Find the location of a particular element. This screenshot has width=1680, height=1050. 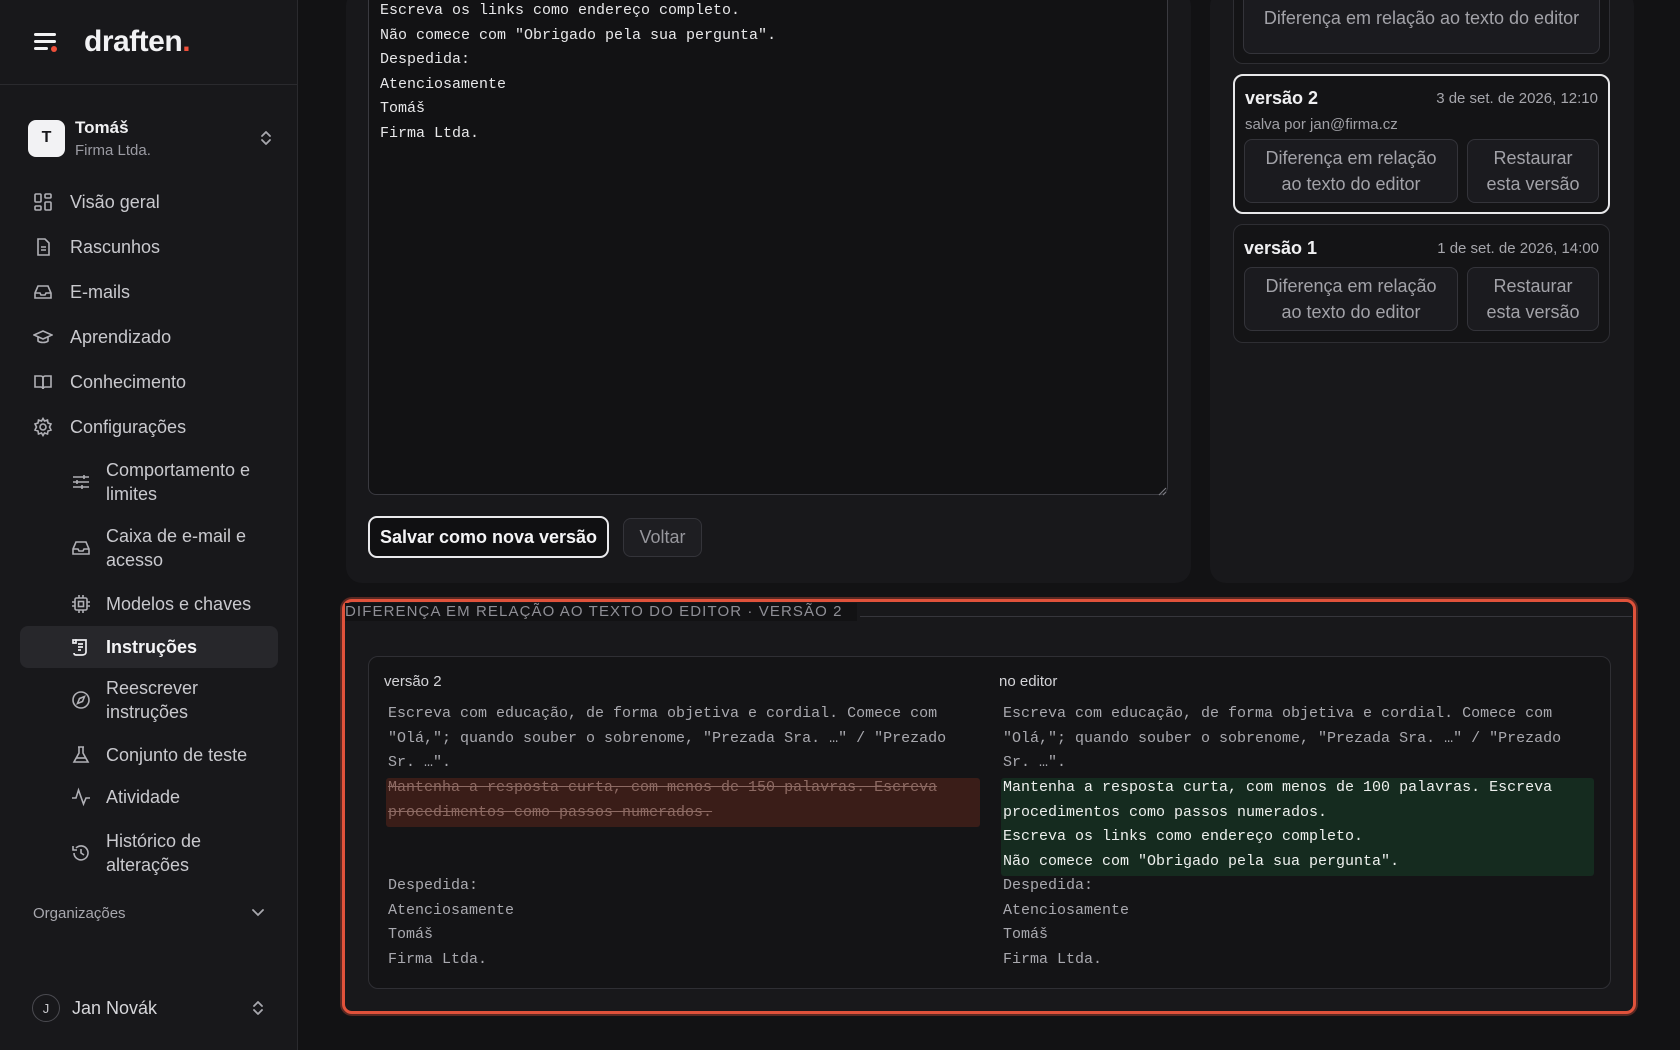

grid-icon is located at coordinates (43, 202).